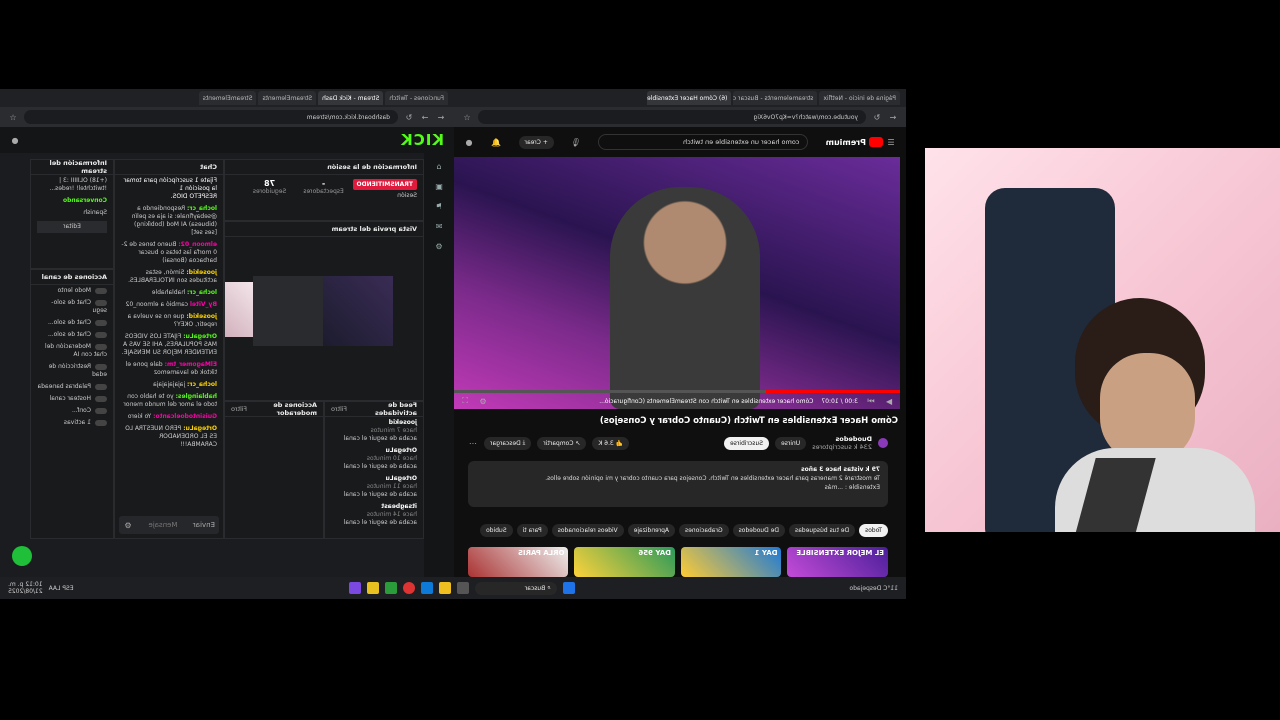 The image size is (1280, 720). I want to click on kick-fab-icon, so click(22, 556).